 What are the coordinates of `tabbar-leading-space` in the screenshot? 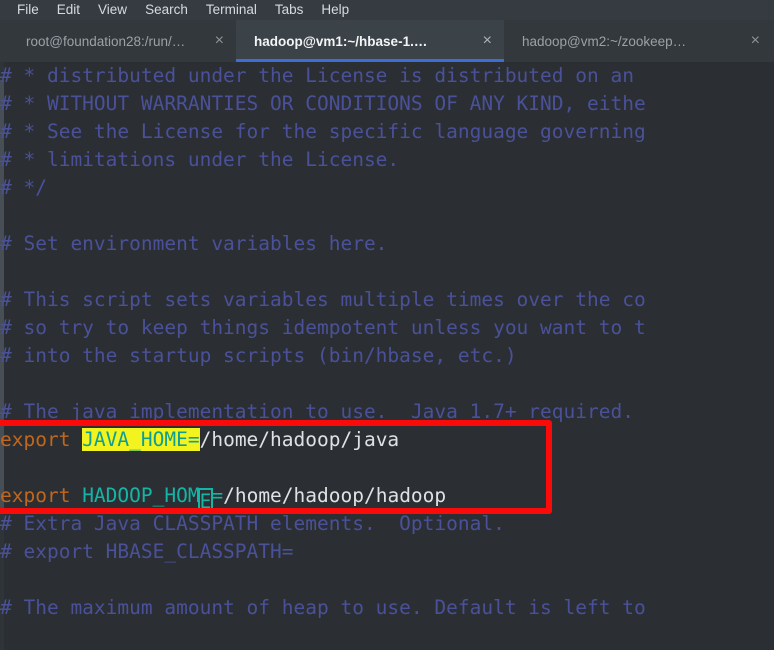 It's located at (4, 41).